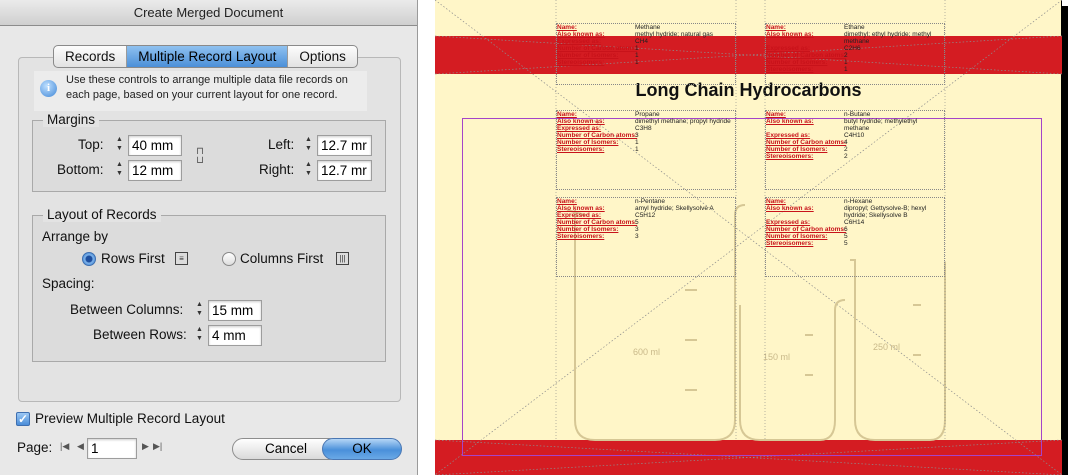 This screenshot has height=475, width=1072. What do you see at coordinates (308, 145) in the screenshot?
I see `left-stepper: ▲ ▼` at bounding box center [308, 145].